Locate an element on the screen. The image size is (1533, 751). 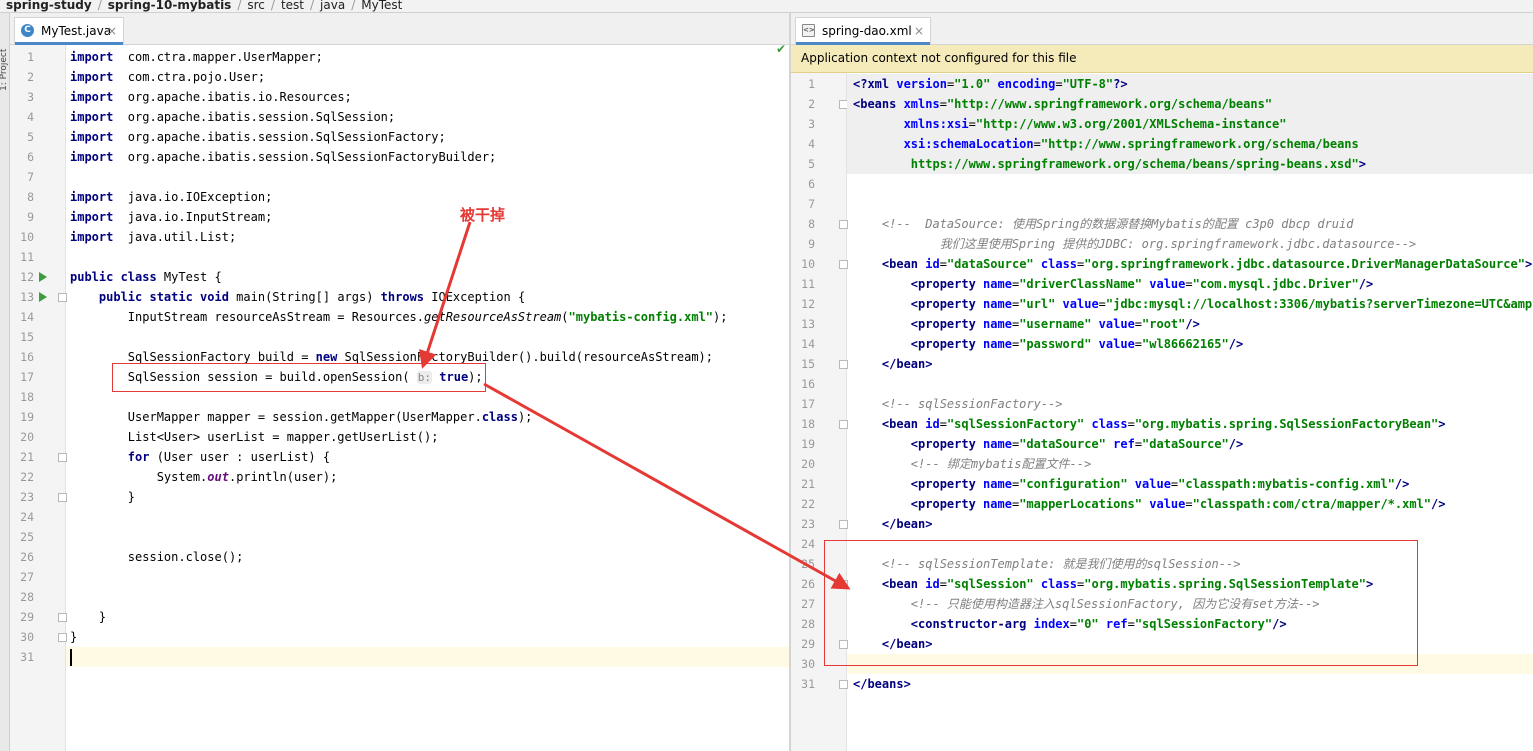
breadcrumb-item: test is located at coordinates (292, 5).